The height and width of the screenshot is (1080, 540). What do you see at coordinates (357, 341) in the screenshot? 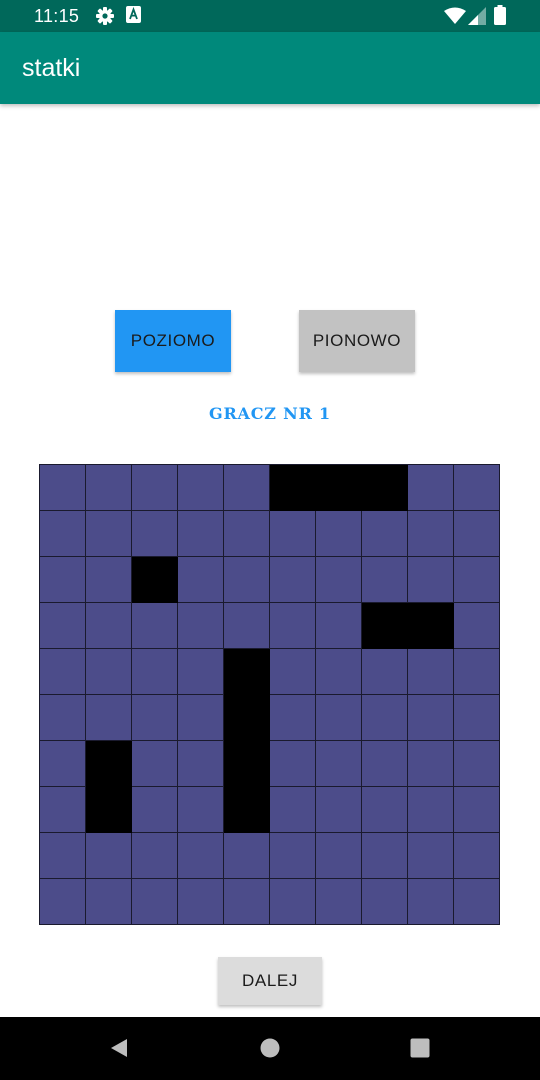
I see `vertical-orientation-button: PIONOWO` at bounding box center [357, 341].